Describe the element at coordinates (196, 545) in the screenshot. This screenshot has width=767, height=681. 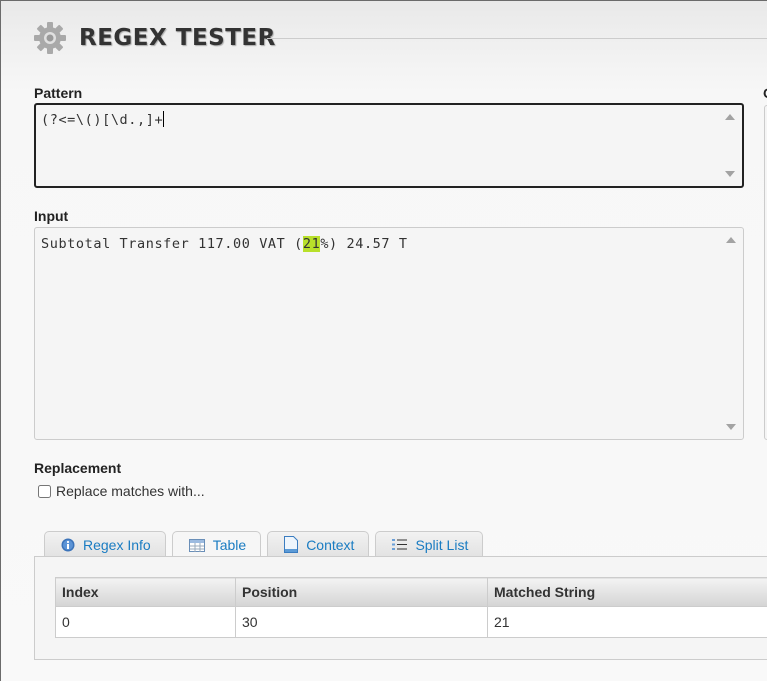
I see `table-icon` at that location.